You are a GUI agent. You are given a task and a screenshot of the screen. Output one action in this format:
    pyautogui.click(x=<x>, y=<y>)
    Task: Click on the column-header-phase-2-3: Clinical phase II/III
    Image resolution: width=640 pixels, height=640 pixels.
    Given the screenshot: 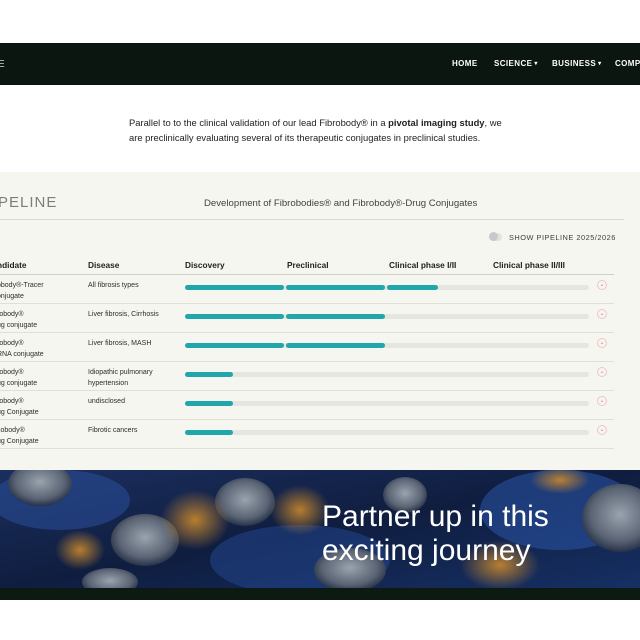 What is the action you would take?
    pyautogui.click(x=529, y=265)
    